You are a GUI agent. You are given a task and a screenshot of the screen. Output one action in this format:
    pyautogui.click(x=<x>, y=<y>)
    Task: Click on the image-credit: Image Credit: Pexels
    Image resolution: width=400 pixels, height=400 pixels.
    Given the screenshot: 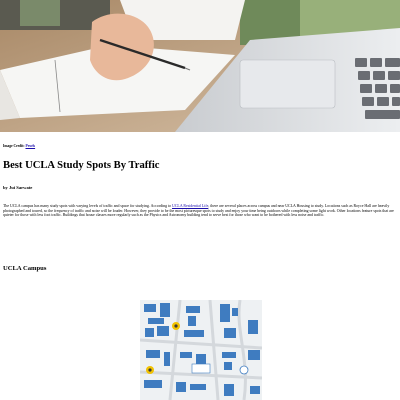 What is the action you would take?
    pyautogui.click(x=19, y=146)
    